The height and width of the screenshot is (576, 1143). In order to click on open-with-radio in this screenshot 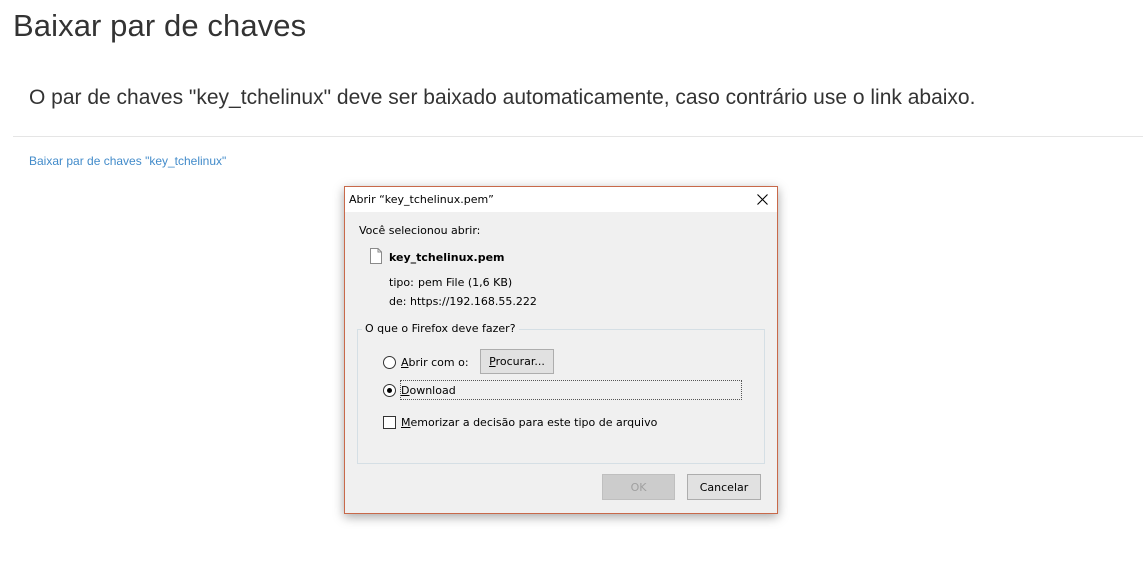, I will do `click(389, 362)`.